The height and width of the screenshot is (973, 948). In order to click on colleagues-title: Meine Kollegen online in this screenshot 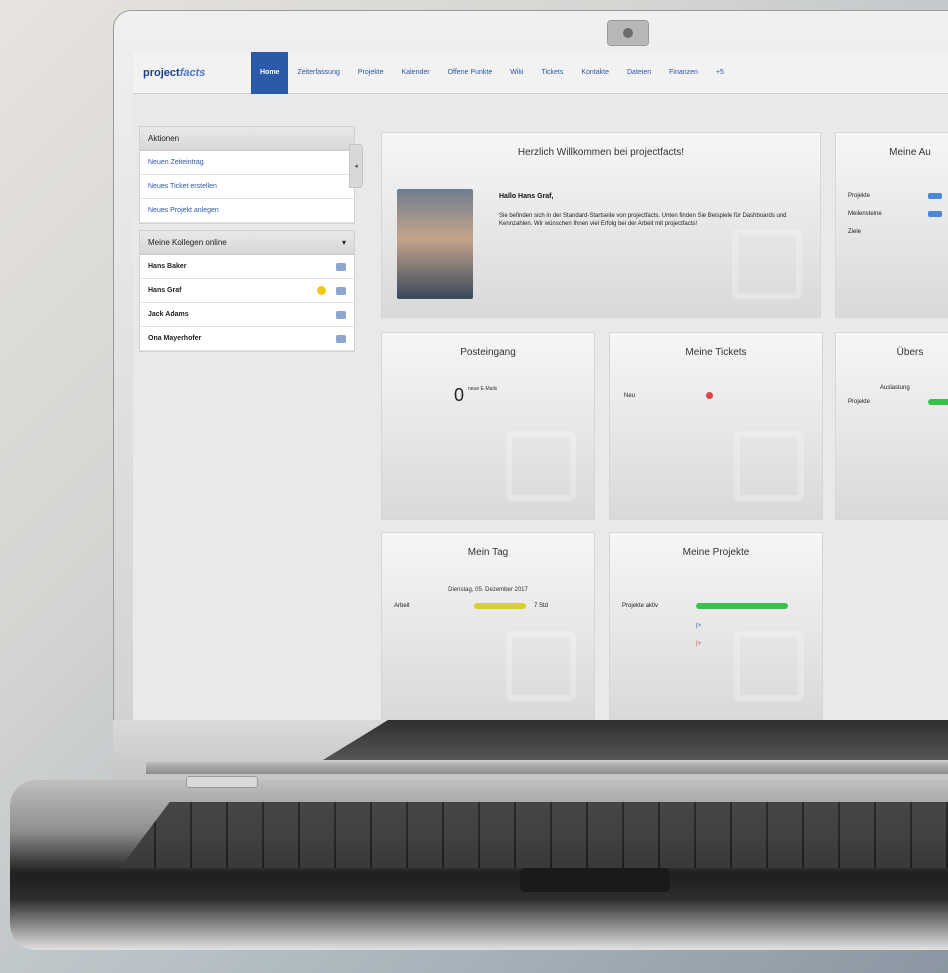, I will do `click(187, 242)`.